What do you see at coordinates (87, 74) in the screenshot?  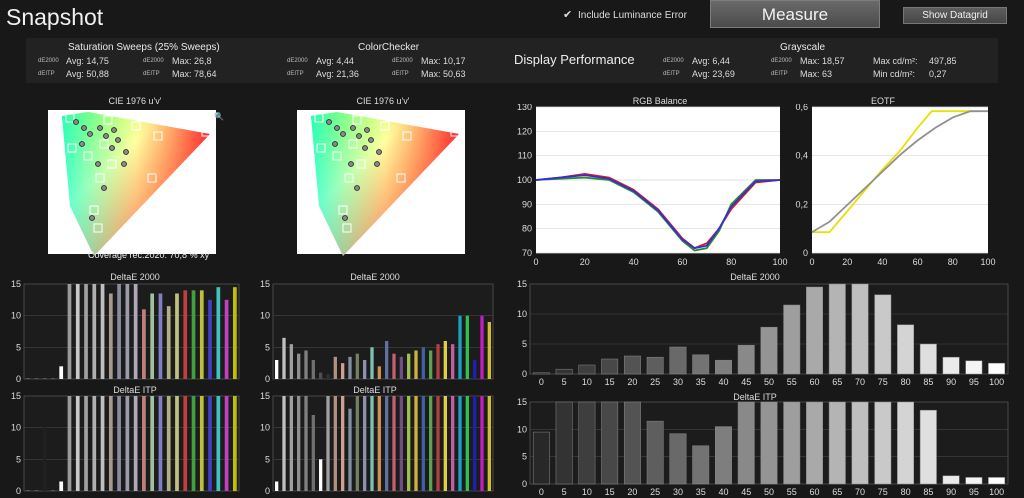 I see `saturation-itp-avg: Avg: 50,88` at bounding box center [87, 74].